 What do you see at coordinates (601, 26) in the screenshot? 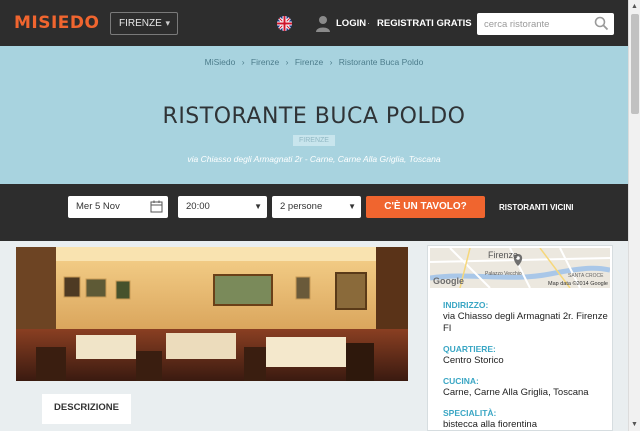
I see `search-icon` at bounding box center [601, 26].